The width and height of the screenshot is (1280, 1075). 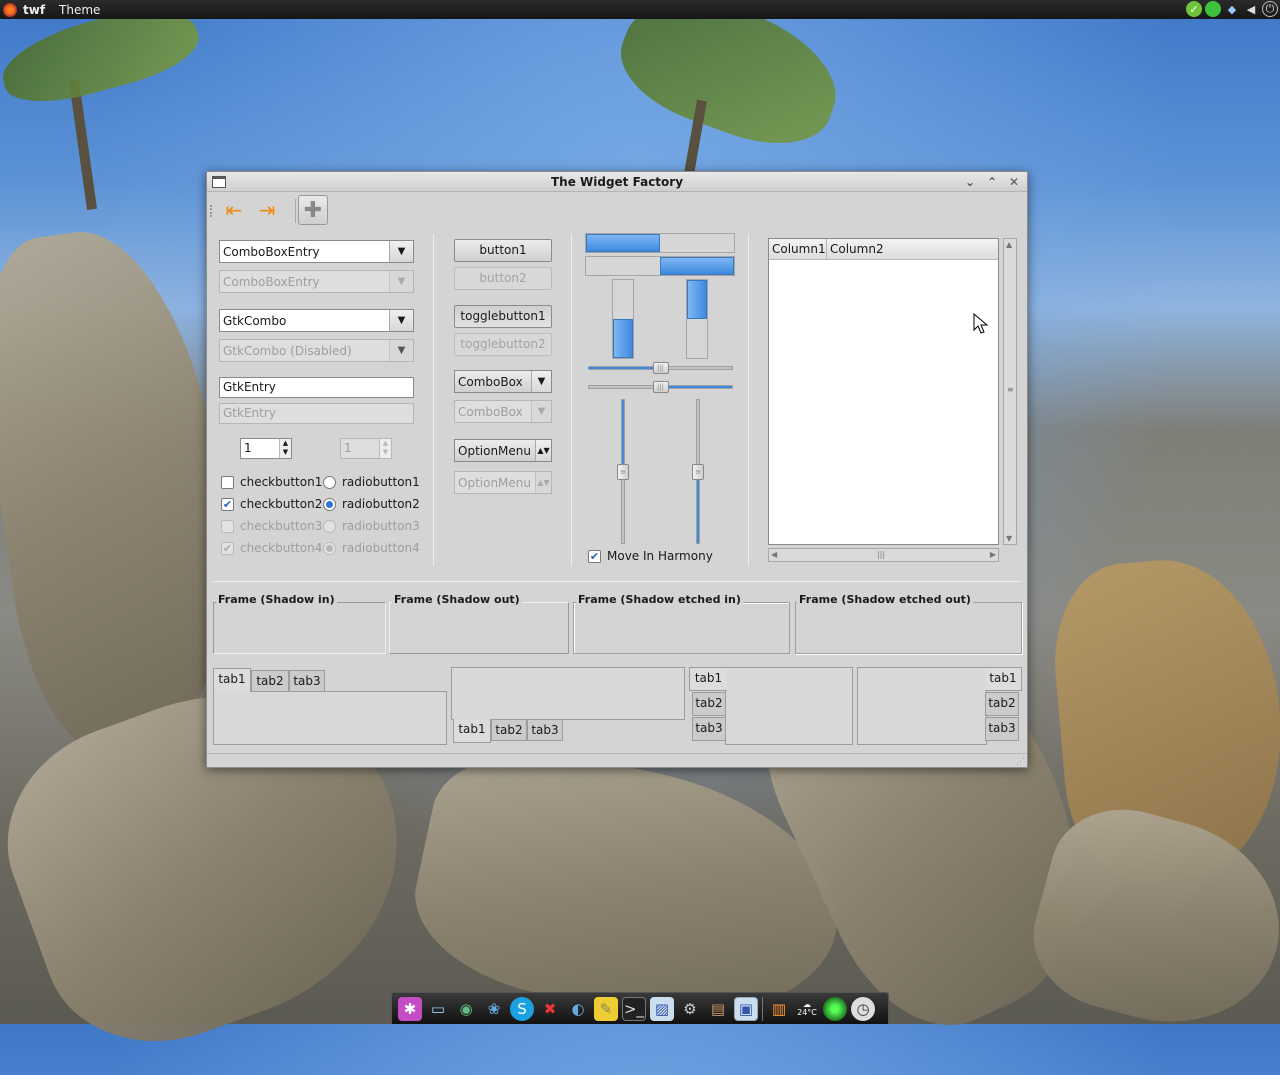 I want to click on radio-unselected-icon, so click(x=329, y=482).